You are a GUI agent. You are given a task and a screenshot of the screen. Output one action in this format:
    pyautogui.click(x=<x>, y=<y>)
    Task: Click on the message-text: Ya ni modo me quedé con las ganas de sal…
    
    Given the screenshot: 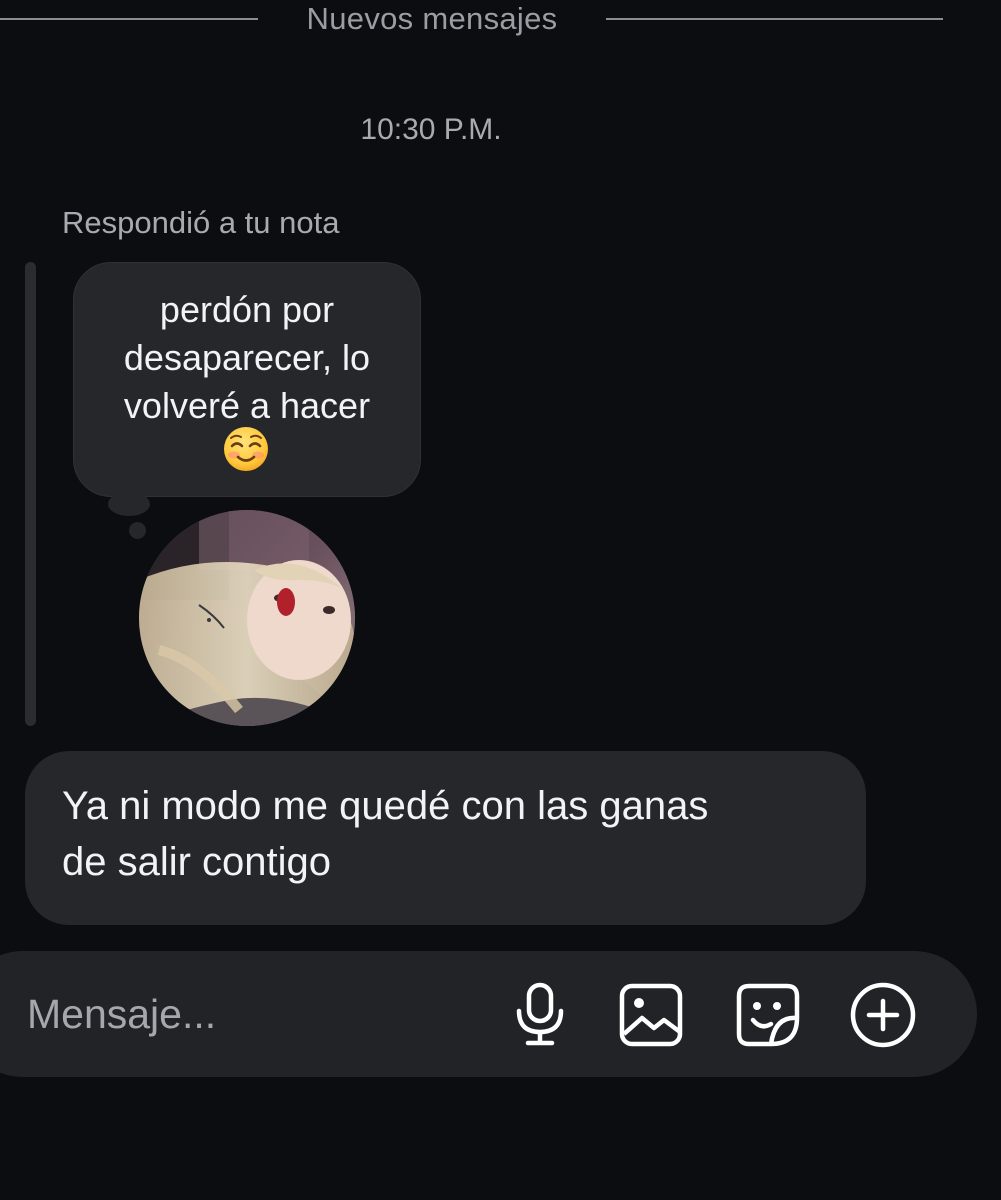 What is the action you would take?
    pyautogui.click(x=457, y=834)
    